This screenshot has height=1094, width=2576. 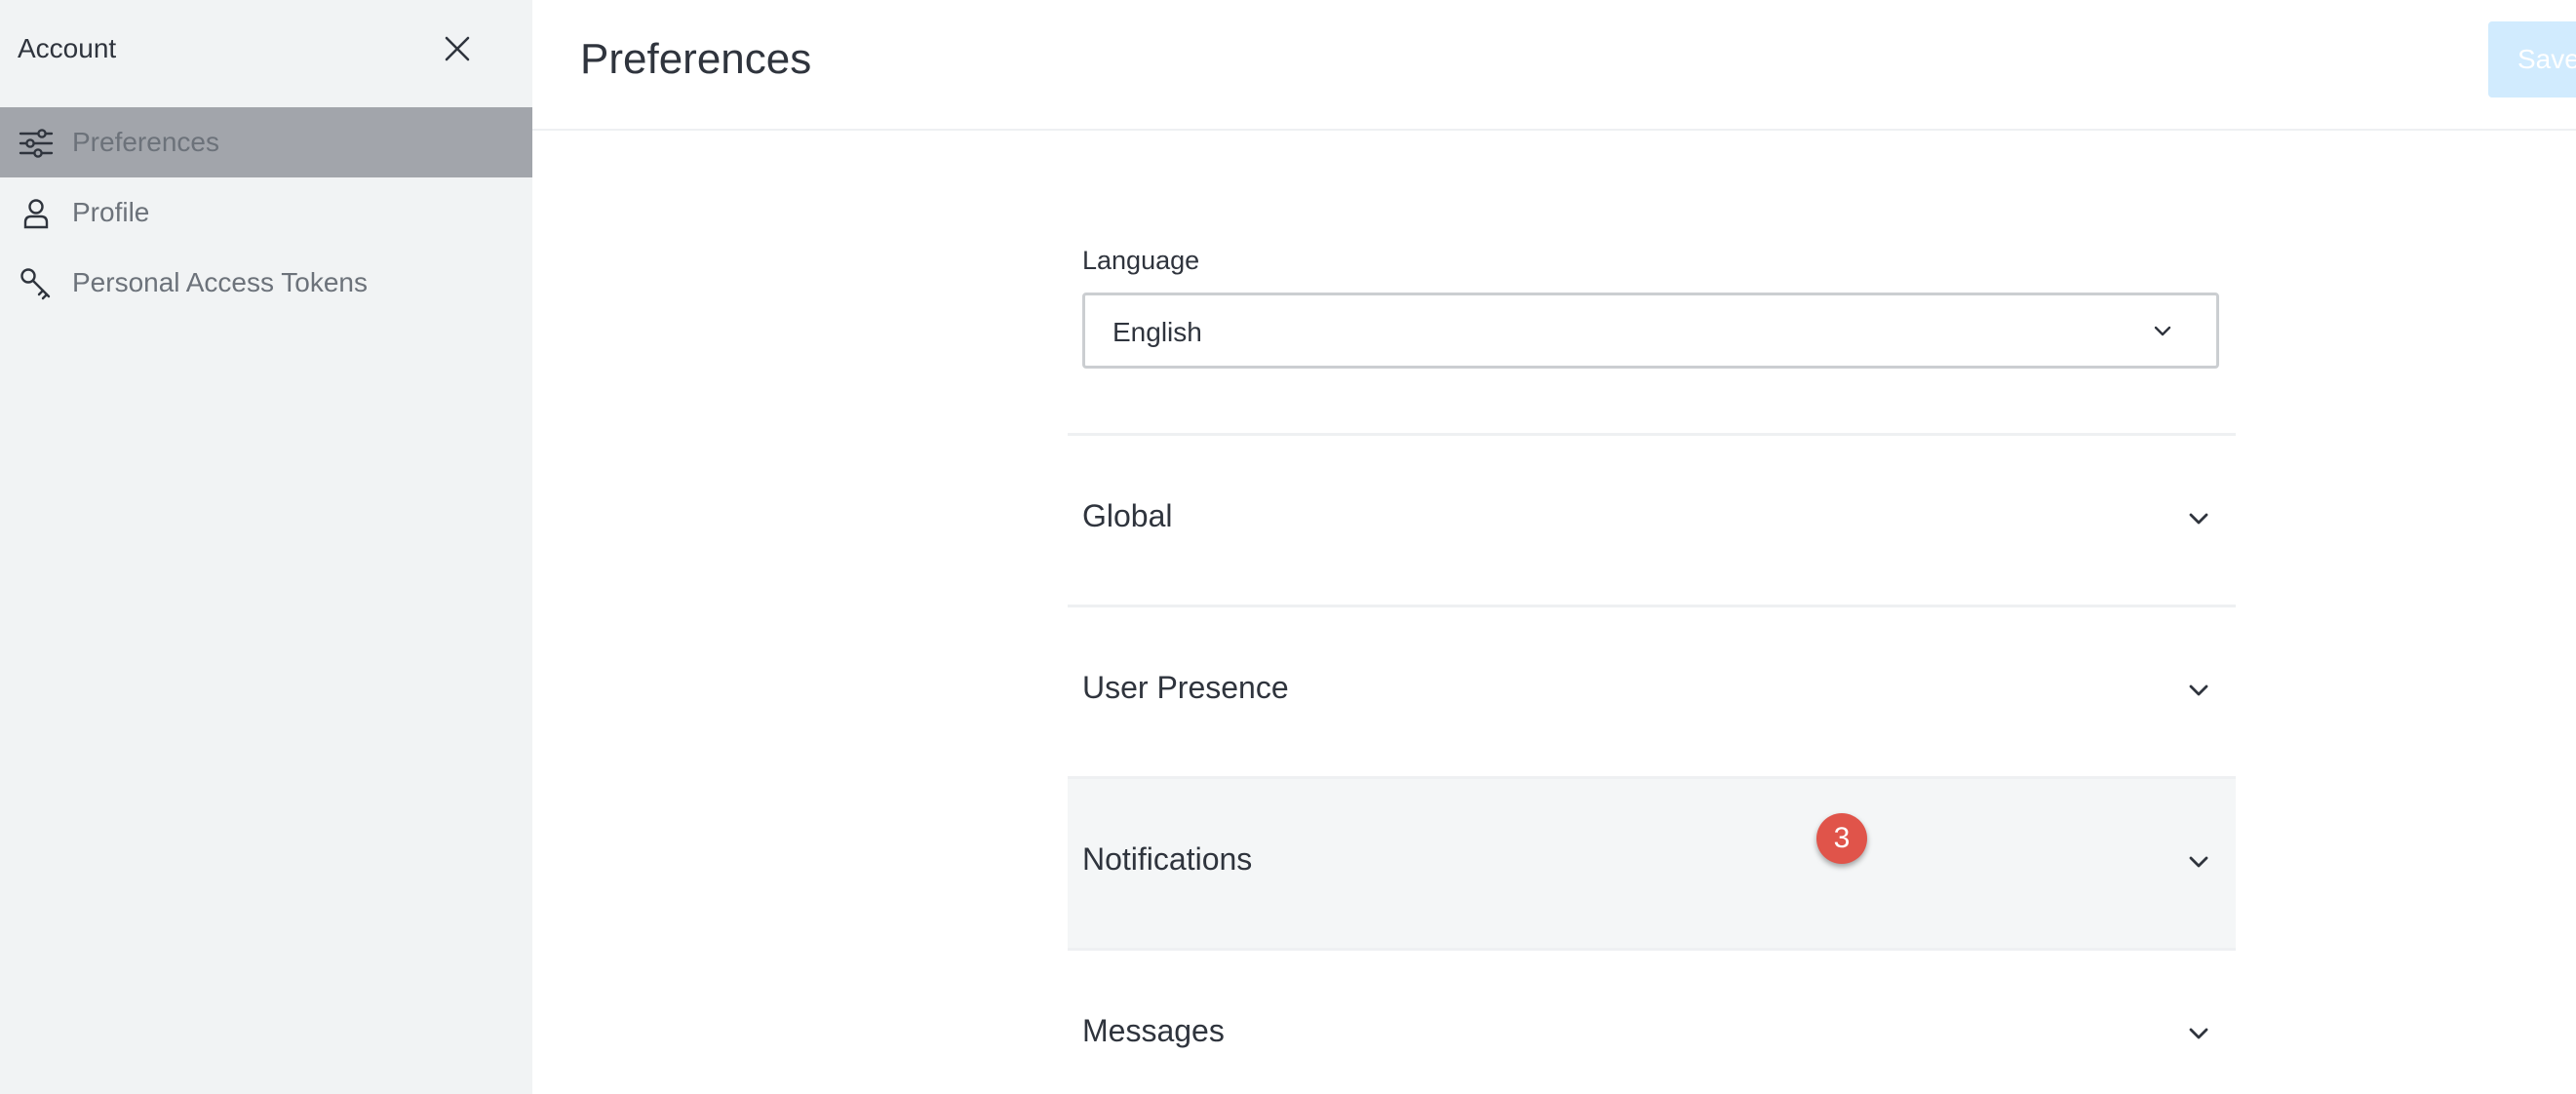 I want to click on sidebar-item-preferences: Preferences, so click(x=266, y=142).